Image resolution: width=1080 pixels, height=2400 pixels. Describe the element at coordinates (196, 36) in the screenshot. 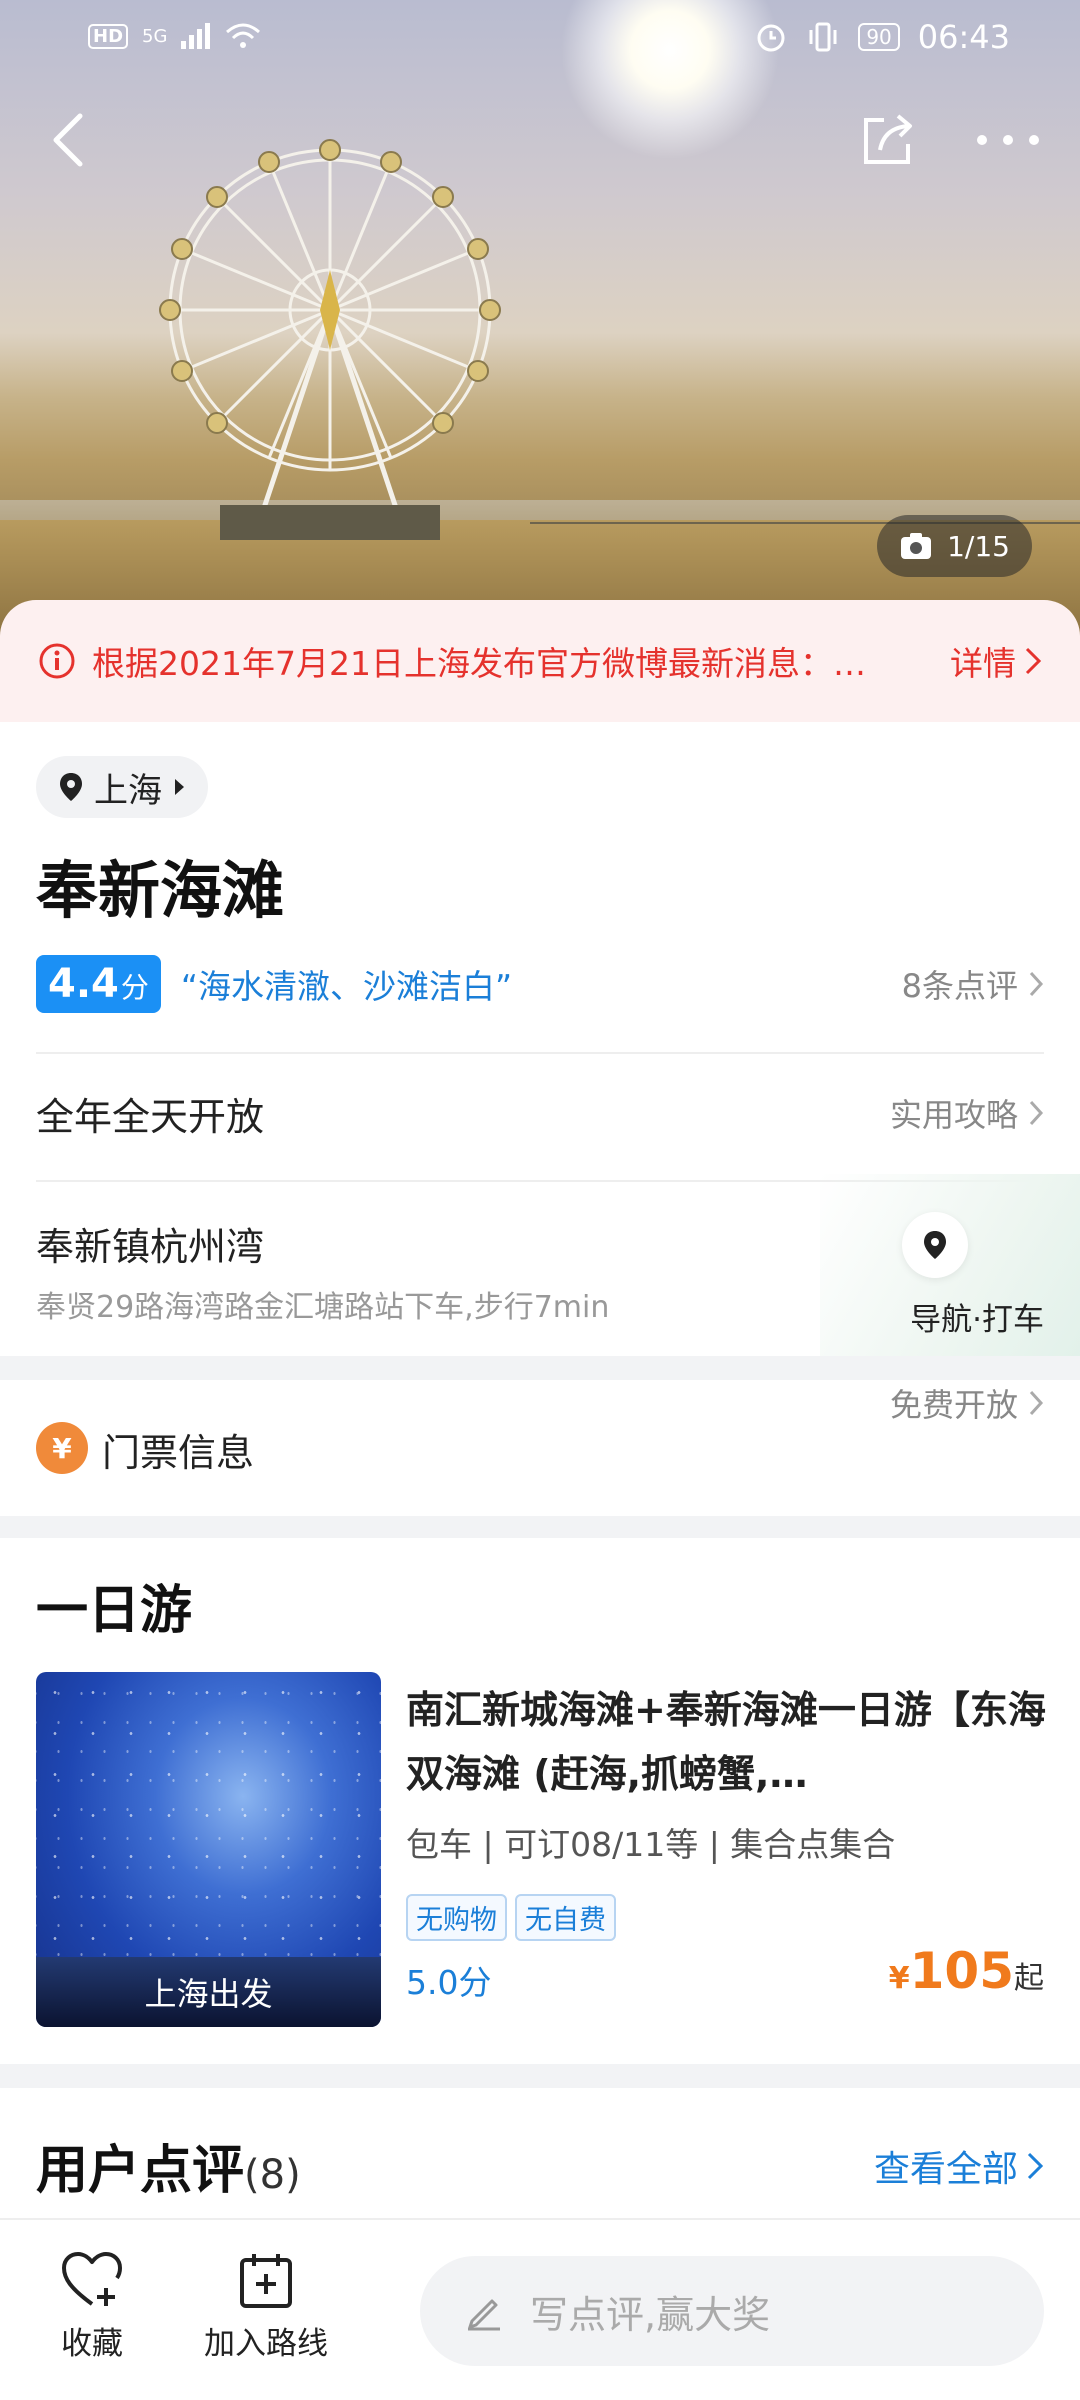

I see `signal-icon` at that location.